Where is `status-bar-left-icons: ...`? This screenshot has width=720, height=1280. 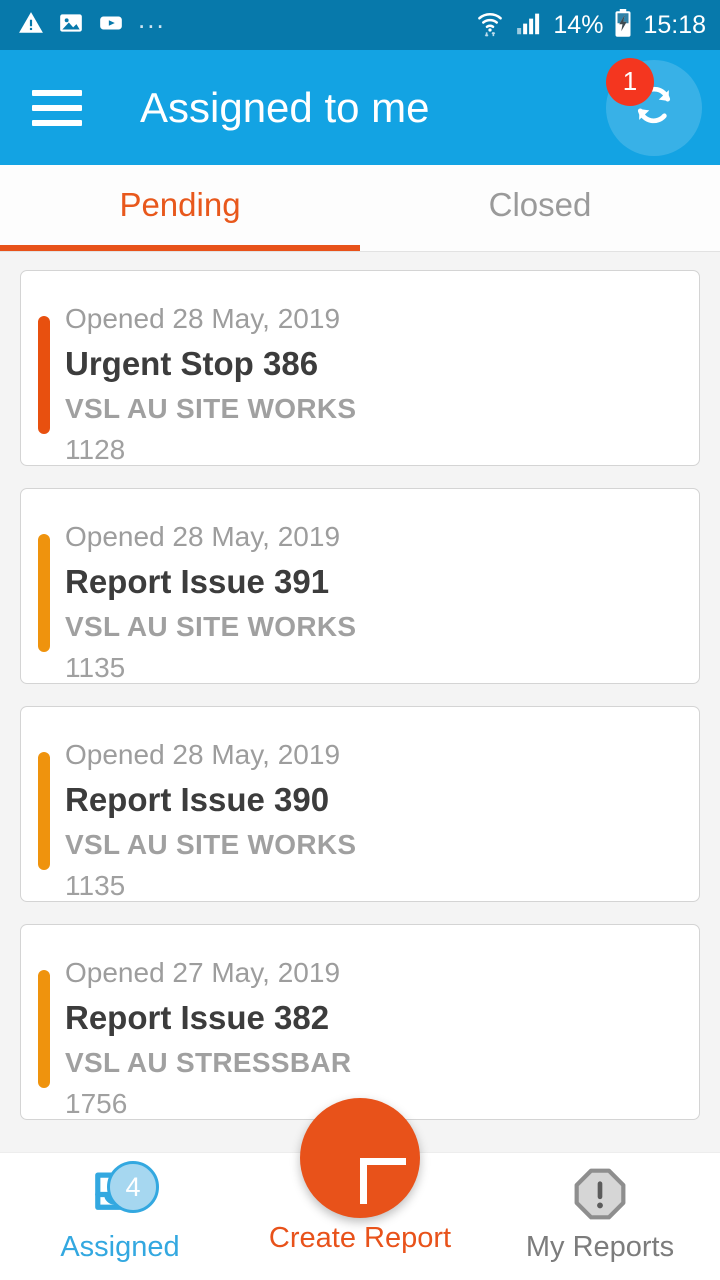
status-bar-left-icons: ... is located at coordinates (92, 22).